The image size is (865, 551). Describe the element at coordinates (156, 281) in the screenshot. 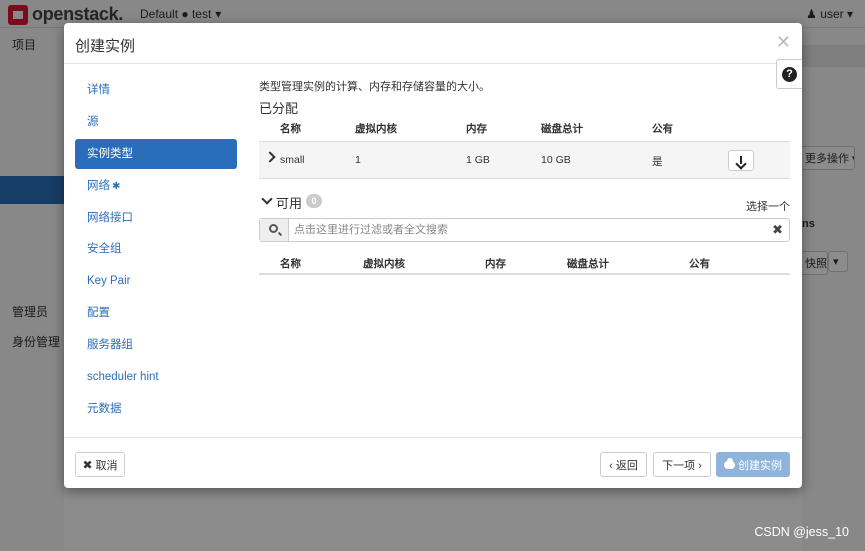

I see `wizard-step-key-pair: Key Pair` at that location.